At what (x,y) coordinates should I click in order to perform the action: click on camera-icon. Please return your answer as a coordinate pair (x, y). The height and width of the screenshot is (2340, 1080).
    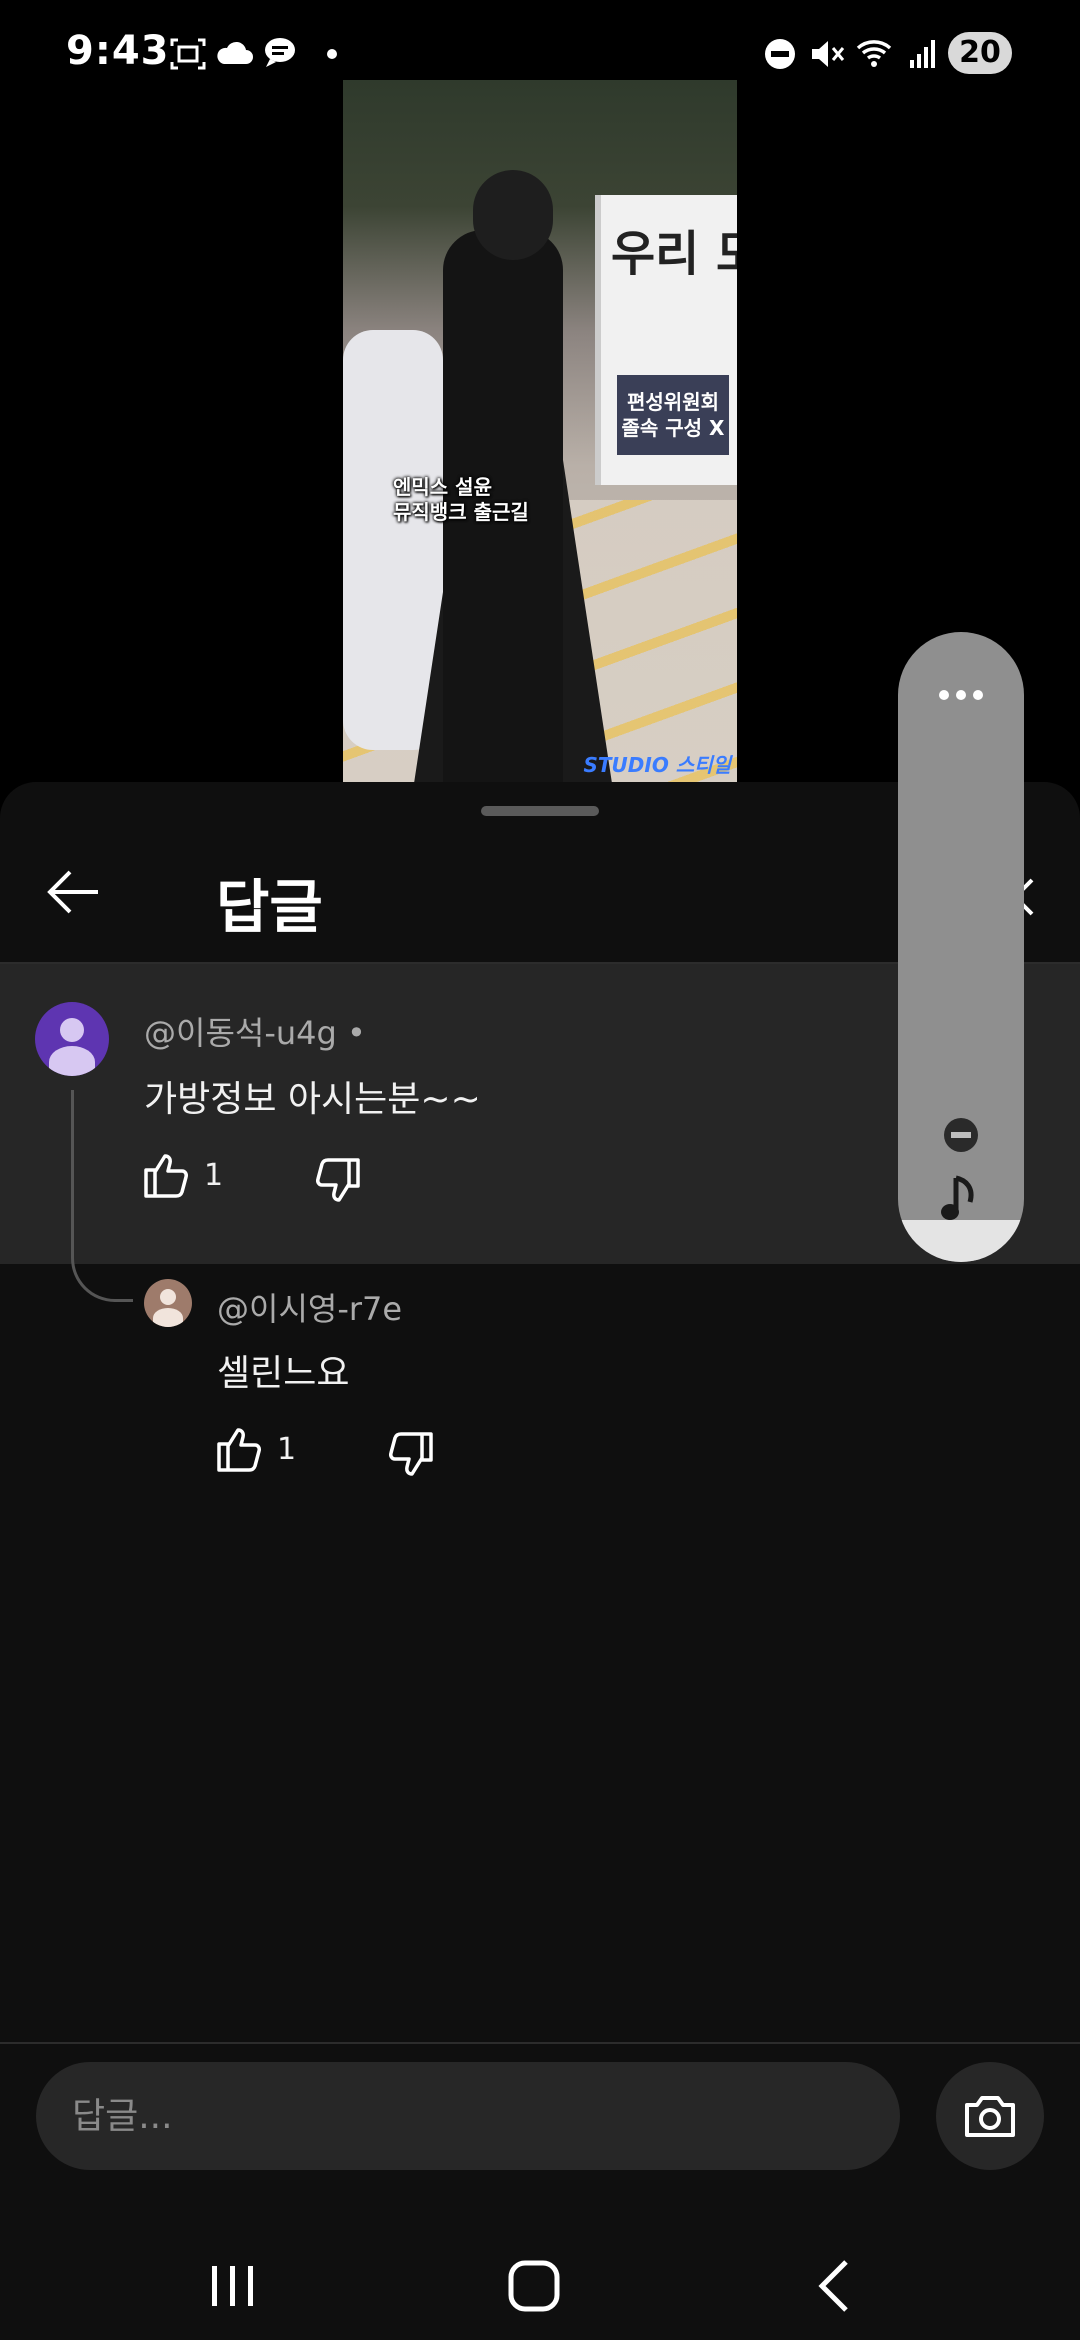
    Looking at the image, I should click on (990, 2116).